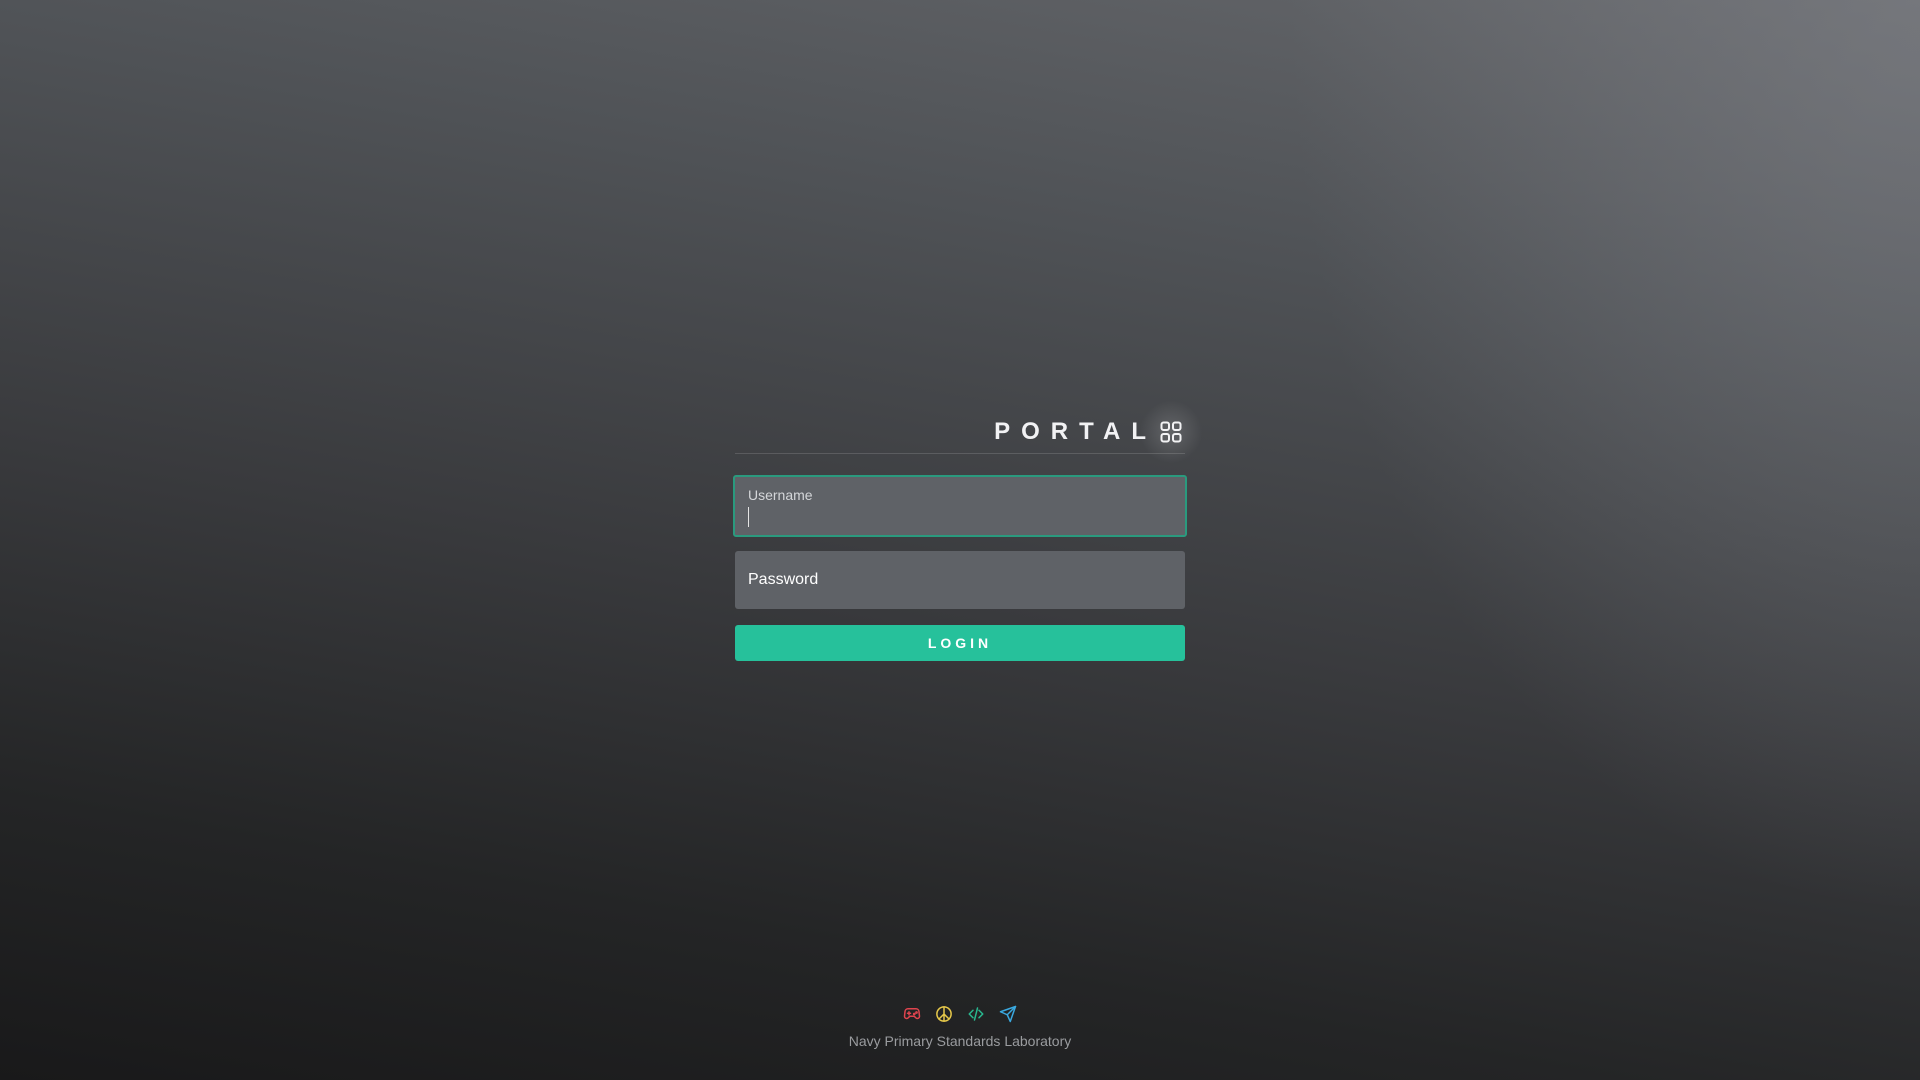  What do you see at coordinates (912, 1014) in the screenshot?
I see `gamepad-icon` at bounding box center [912, 1014].